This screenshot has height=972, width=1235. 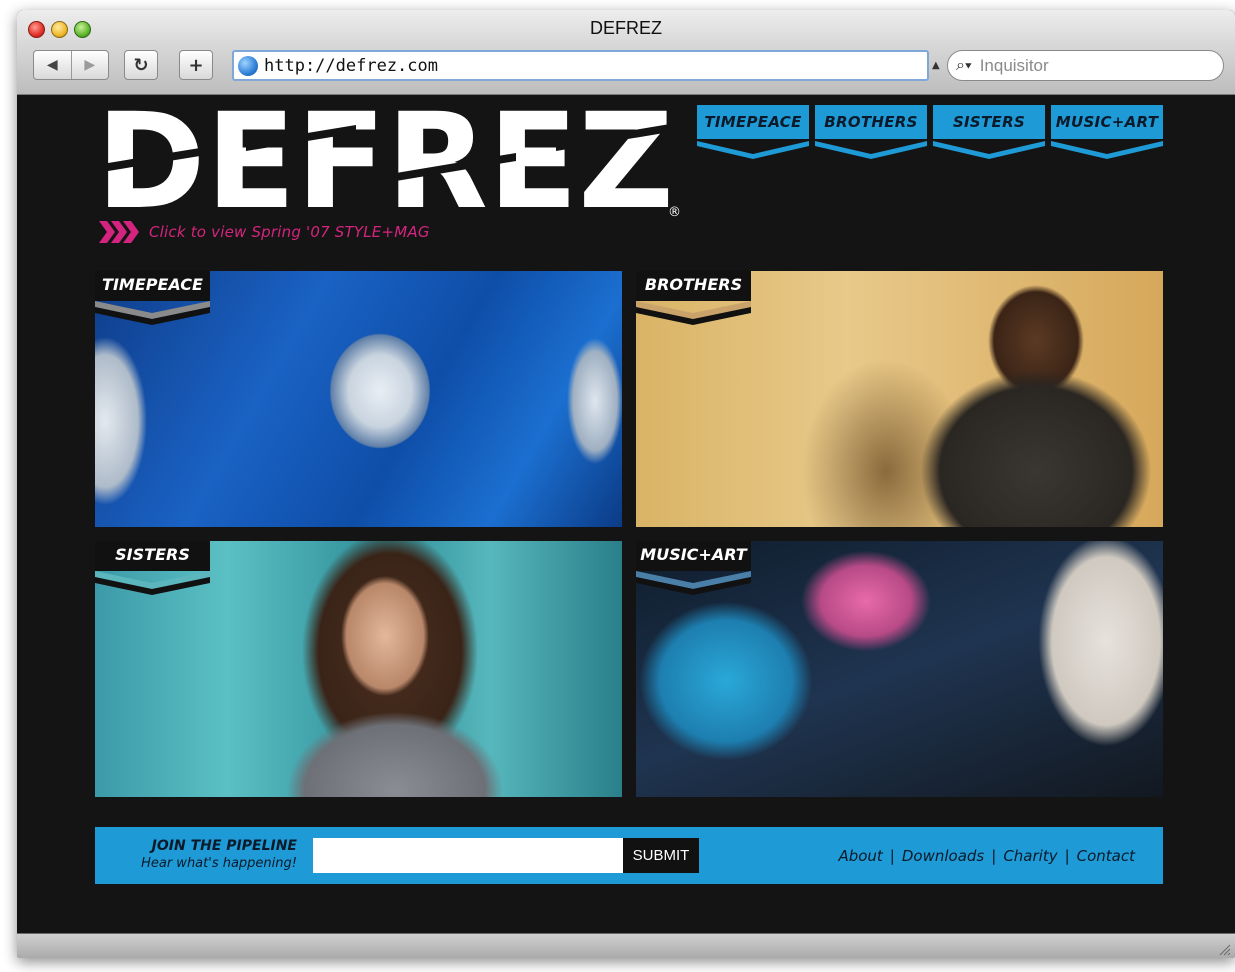 I want to click on submit-button: SUBMIT, so click(x=661, y=855).